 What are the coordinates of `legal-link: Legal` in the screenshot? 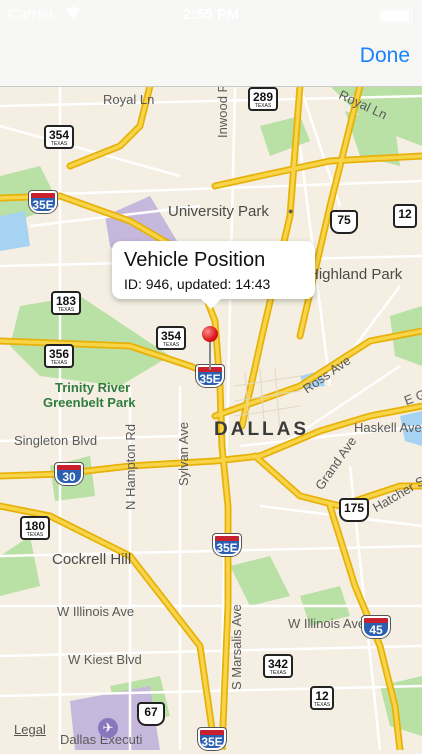 It's located at (30, 729).